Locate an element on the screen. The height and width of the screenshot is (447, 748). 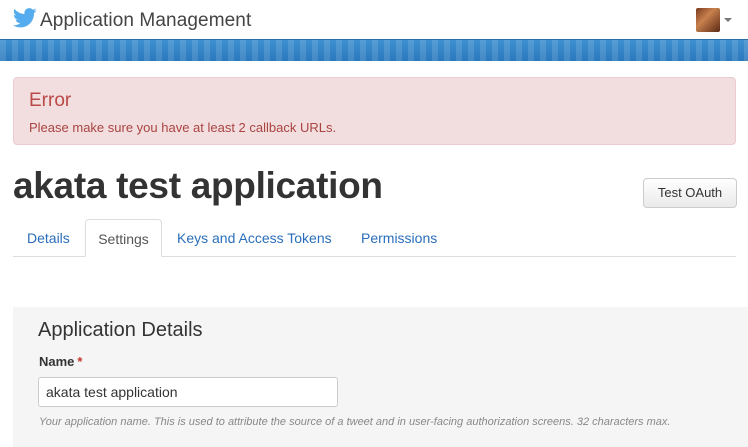
header-stripe is located at coordinates (374, 50).